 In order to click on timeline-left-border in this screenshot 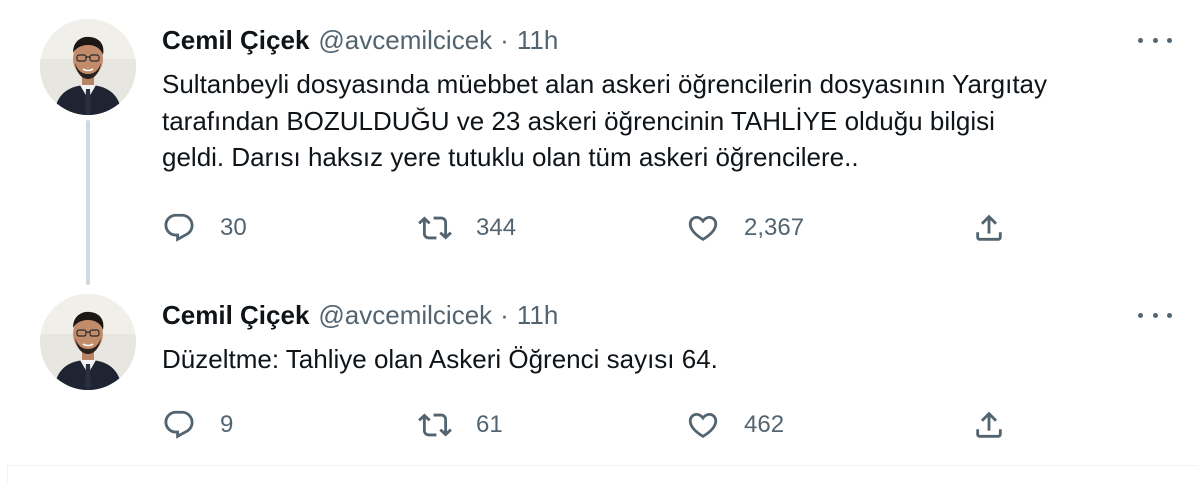, I will do `click(7, 473)`.